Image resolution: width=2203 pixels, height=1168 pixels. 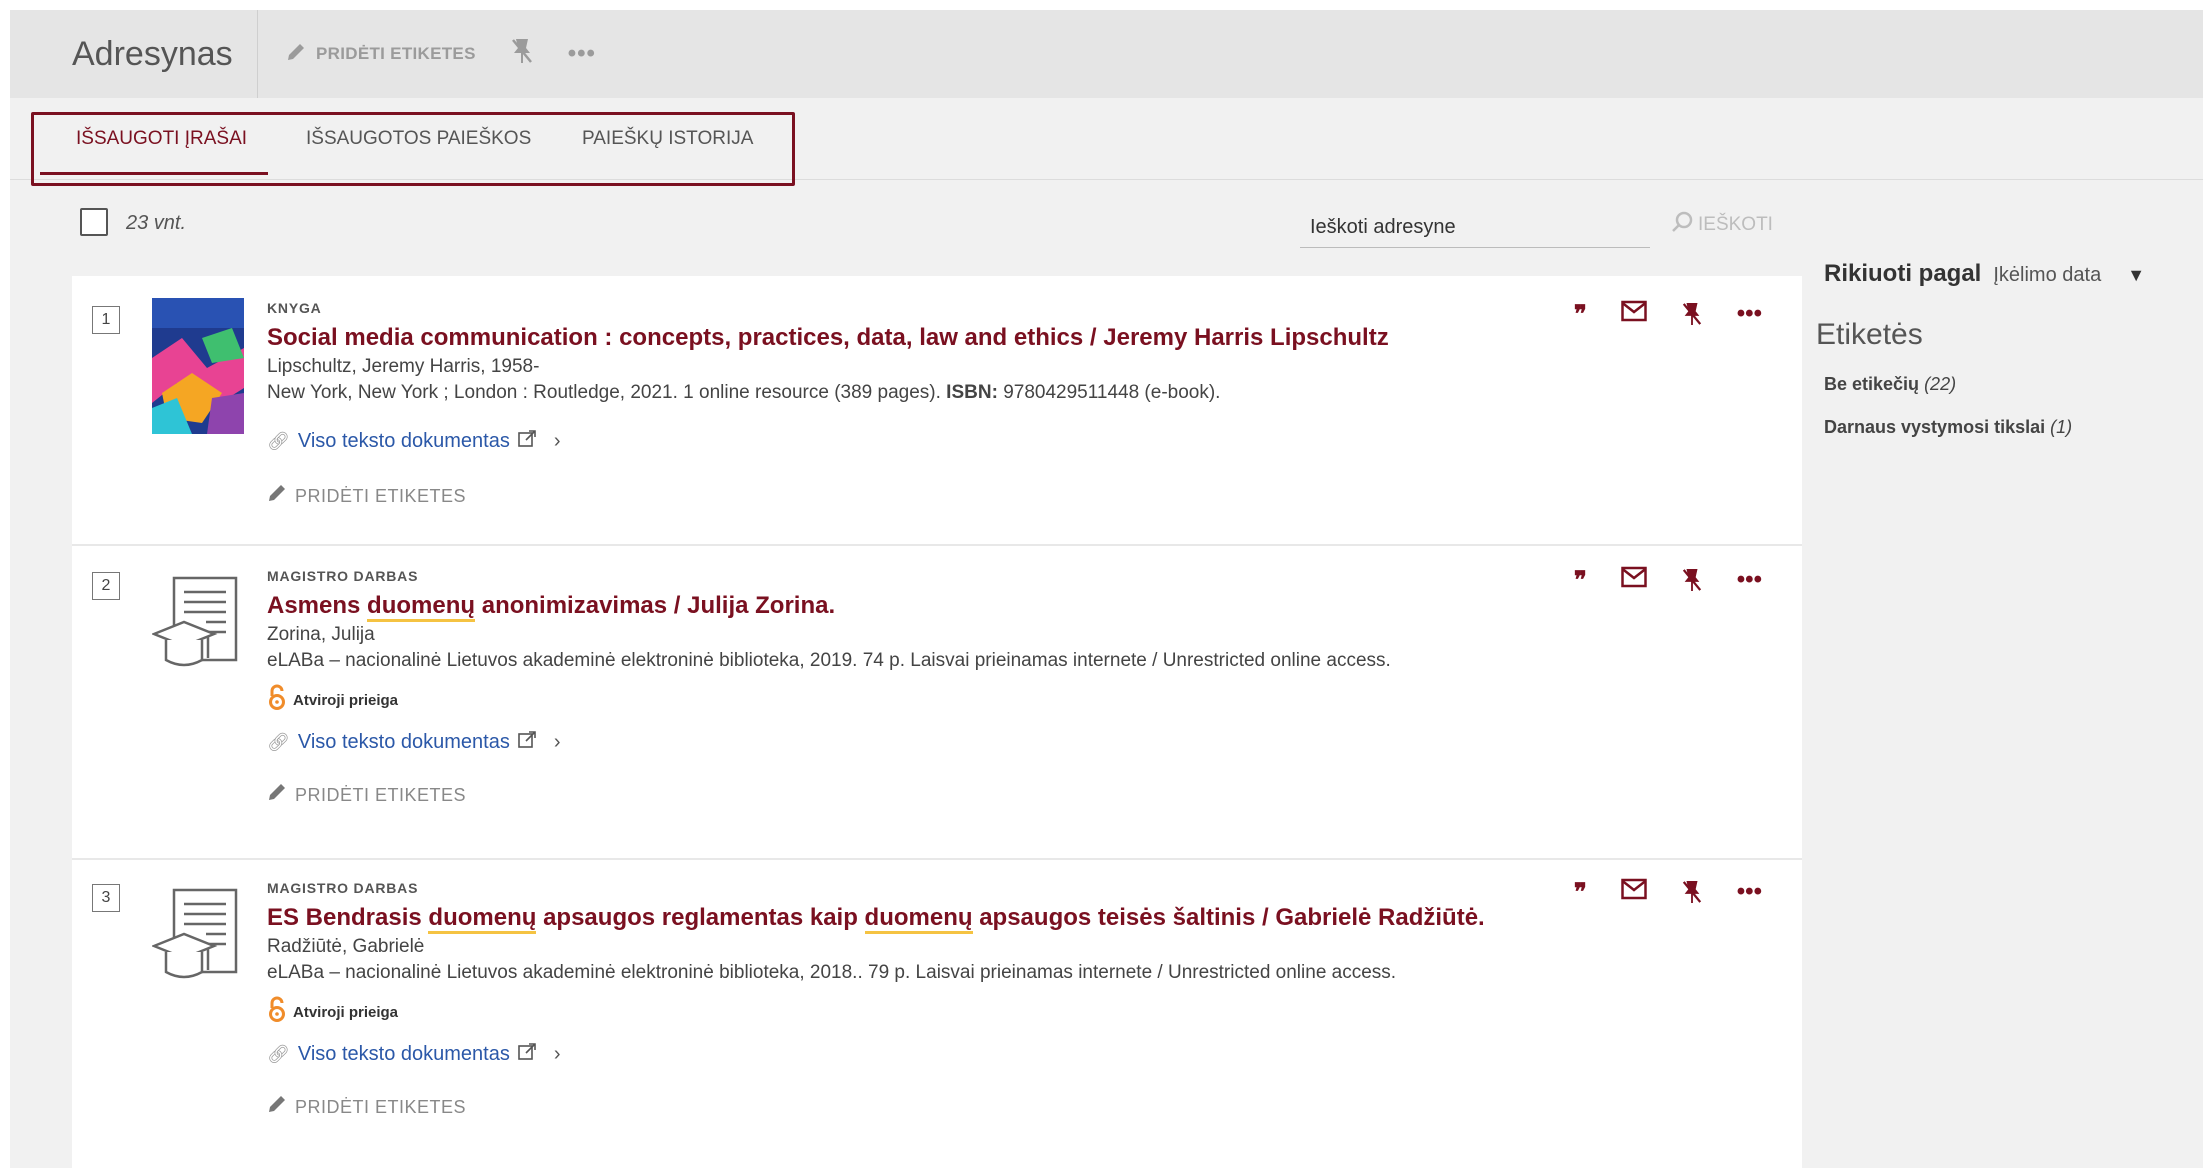 I want to click on sort-value: Įkėlimo data, so click(x=2047, y=275).